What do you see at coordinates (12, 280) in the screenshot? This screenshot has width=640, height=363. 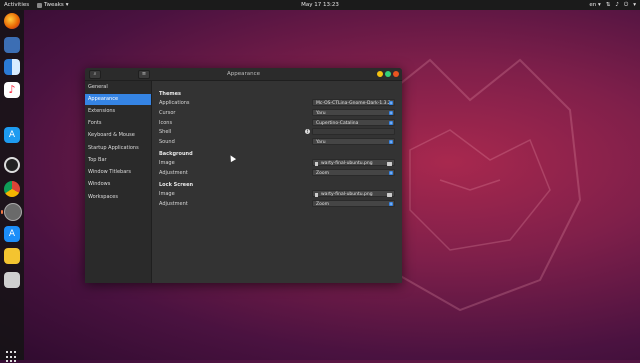 I see `drive-icon` at bounding box center [12, 280].